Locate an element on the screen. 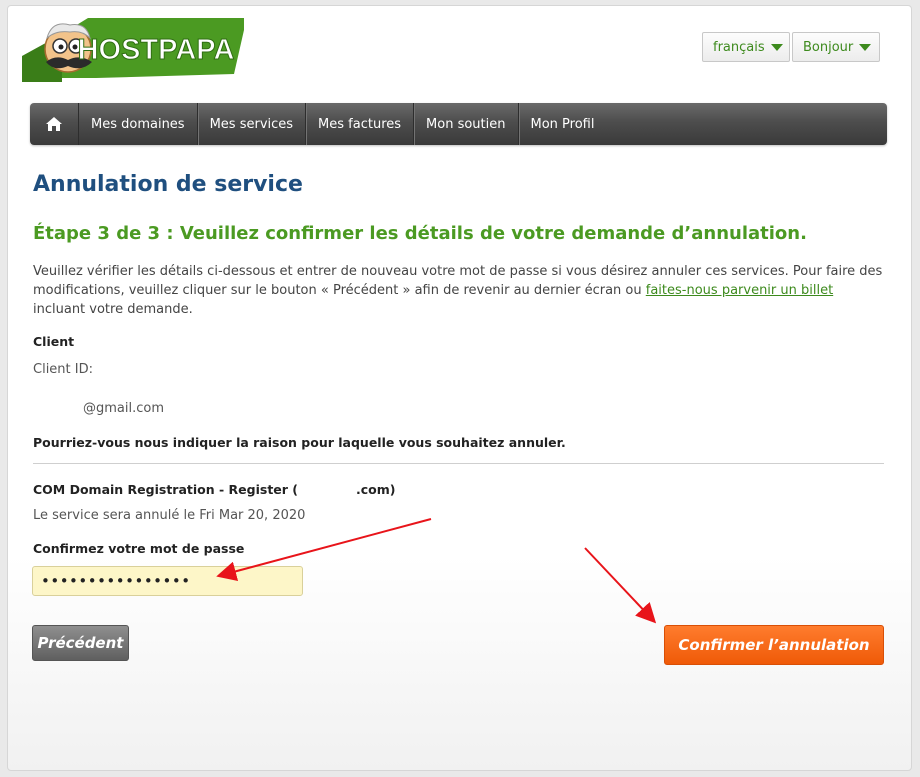 The height and width of the screenshot is (777, 920). client-id-label: Client ID: is located at coordinates (63, 369).